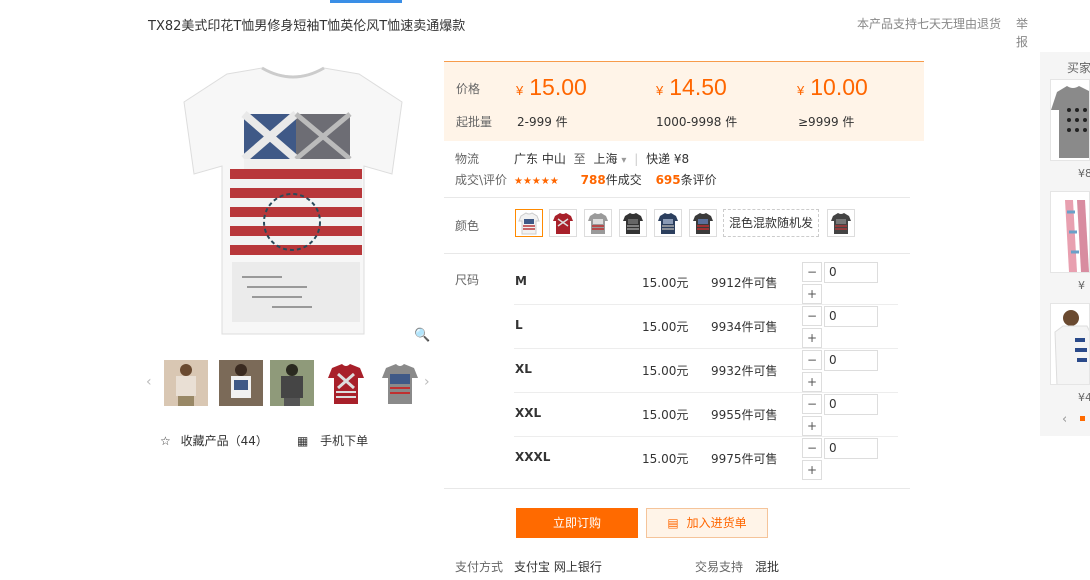 This screenshot has width=1090, height=580. I want to click on size-row-xl: XL 15.00元 9932件可售 − 0 +, so click(706, 371).